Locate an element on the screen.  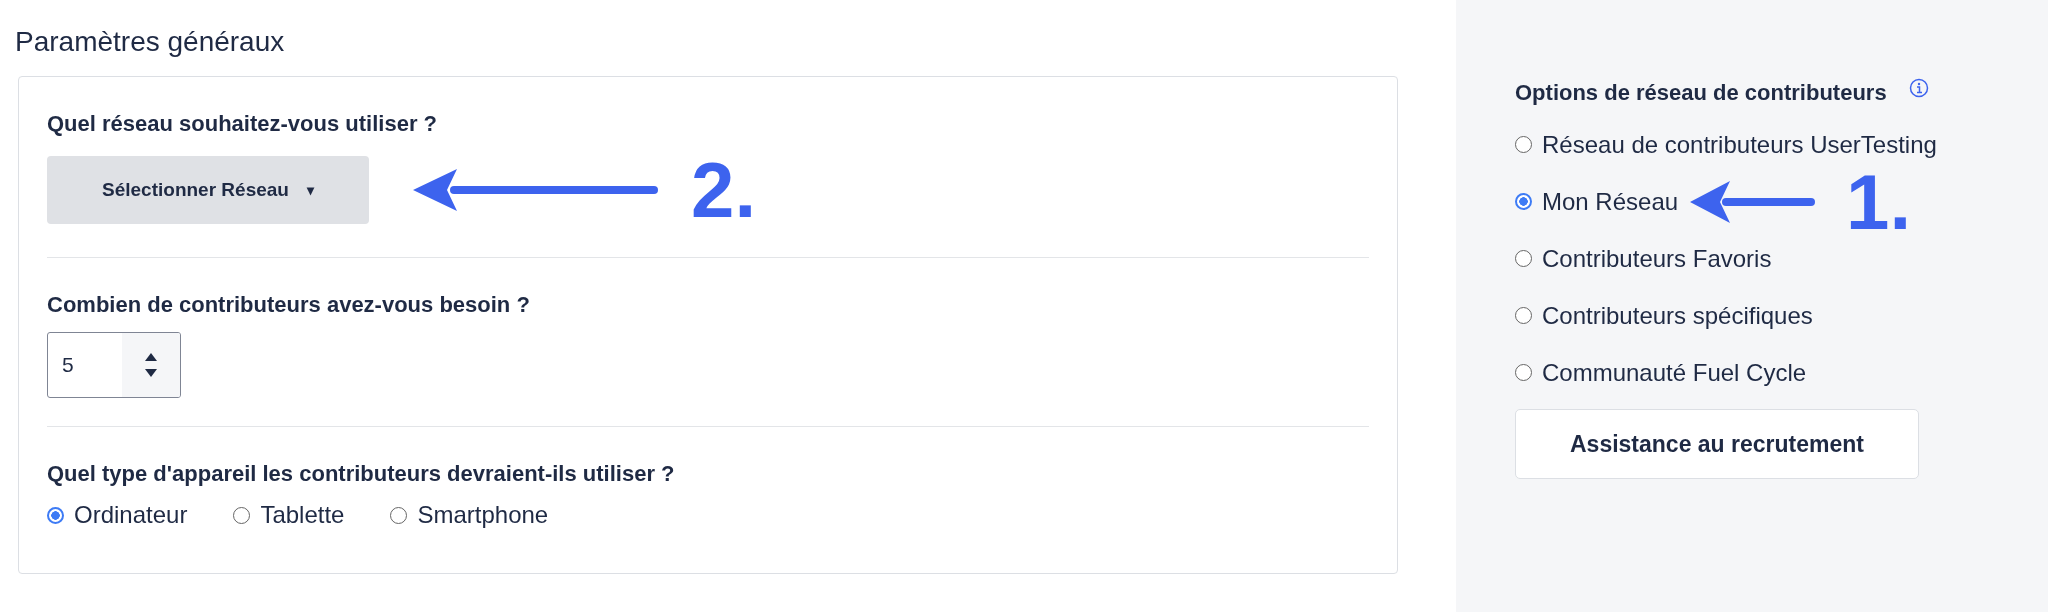
info-icon is located at coordinates (1918, 88).